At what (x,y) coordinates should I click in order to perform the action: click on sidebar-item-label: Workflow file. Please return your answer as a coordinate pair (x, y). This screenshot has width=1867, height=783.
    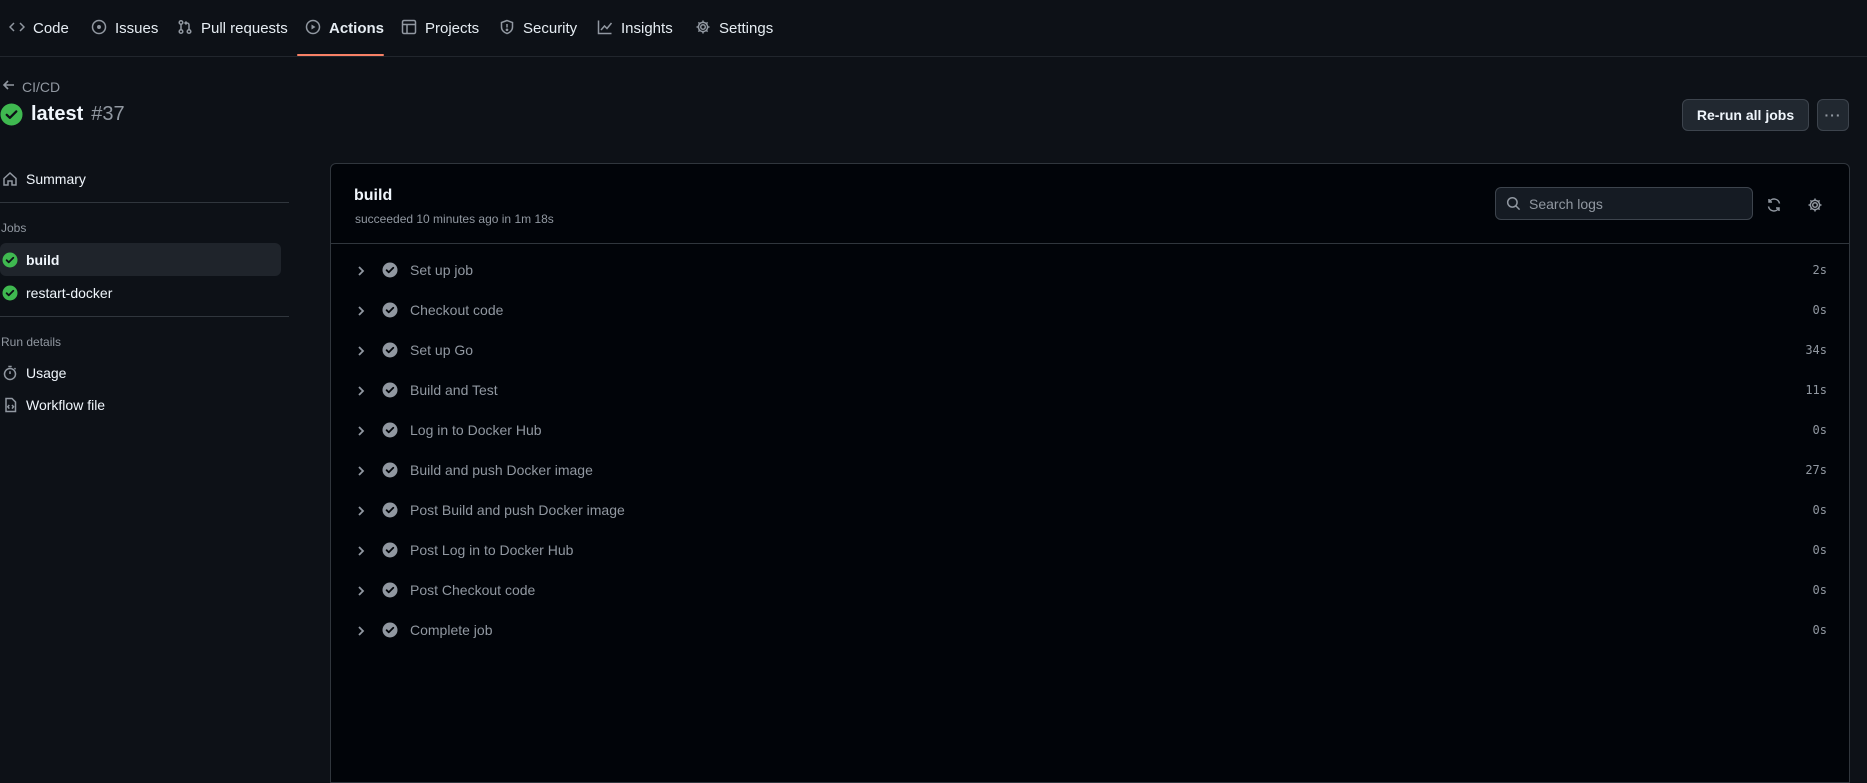
    Looking at the image, I should click on (66, 404).